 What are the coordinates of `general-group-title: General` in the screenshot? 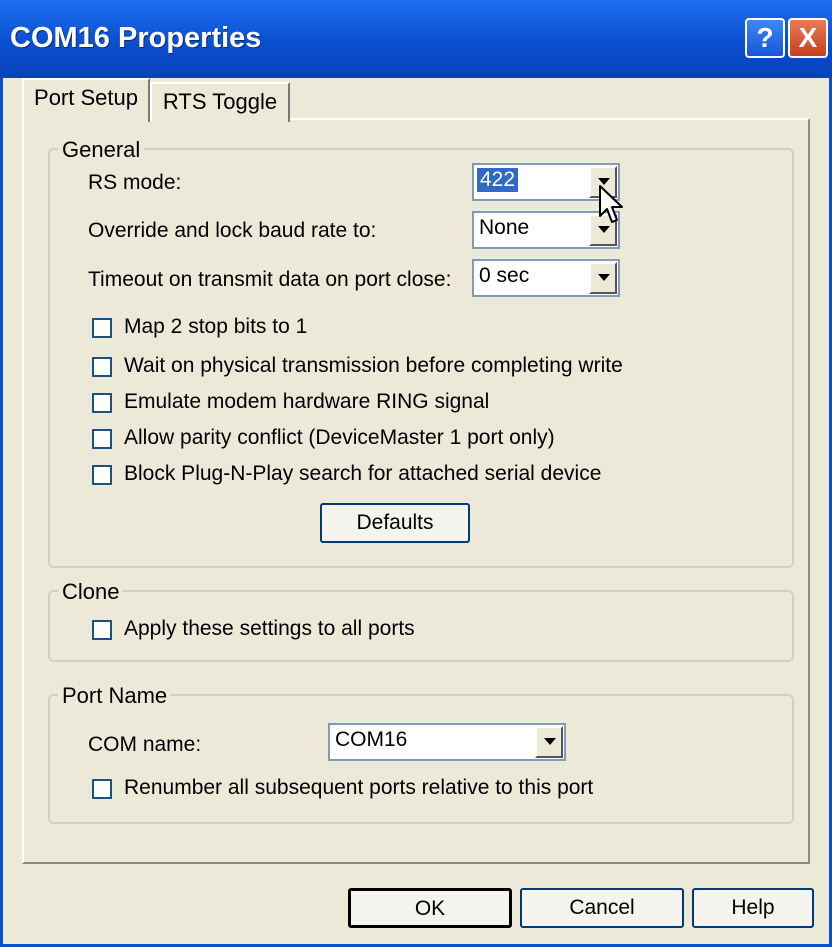 It's located at (101, 150).